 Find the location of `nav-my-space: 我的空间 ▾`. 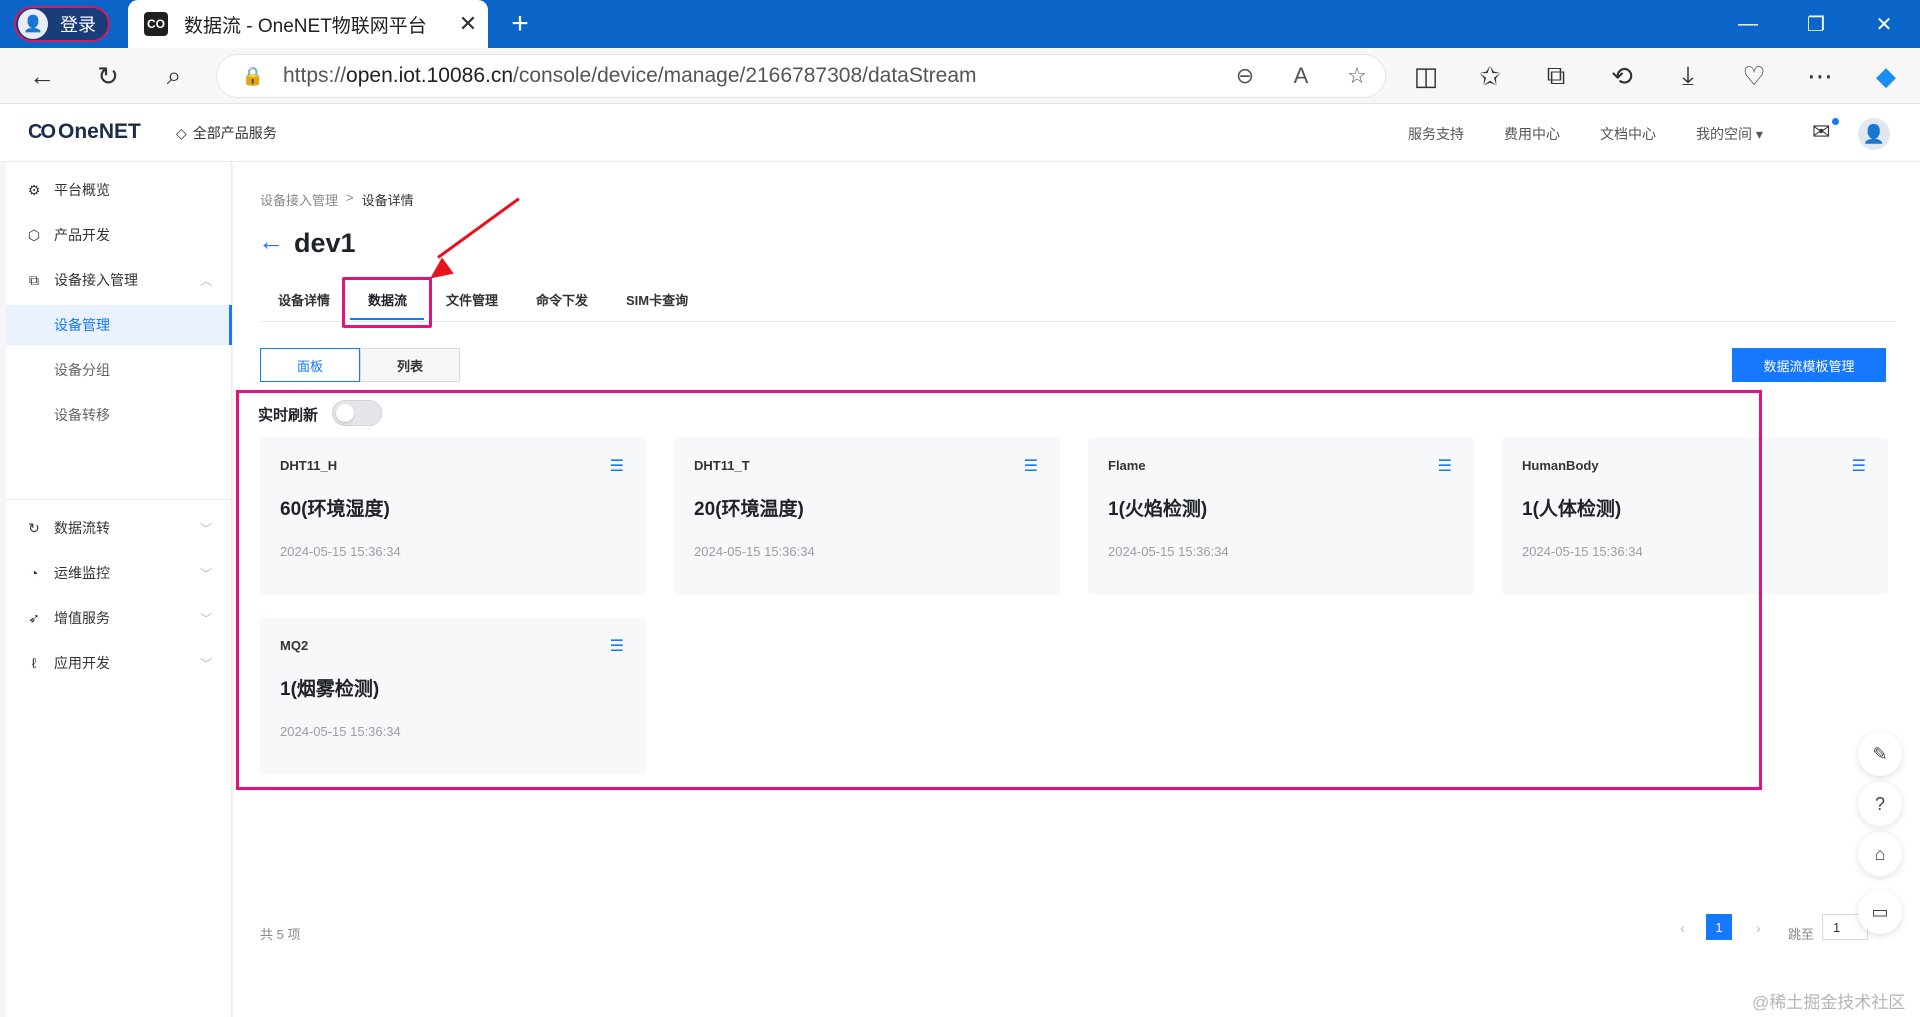

nav-my-space: 我的空间 ▾ is located at coordinates (1729, 134).